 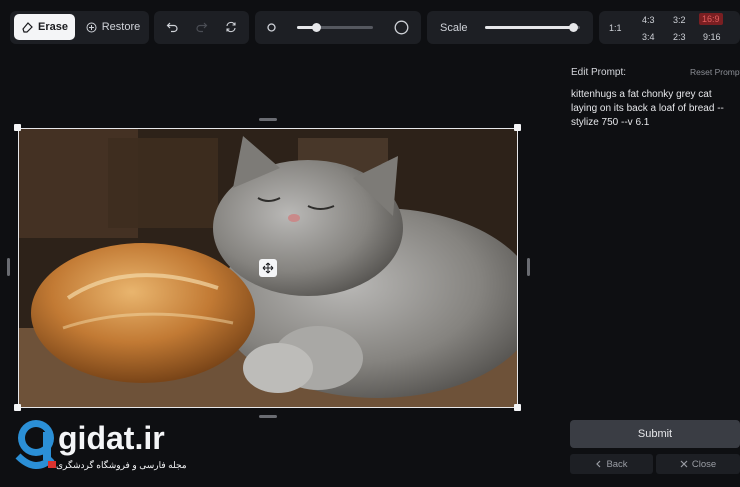 What do you see at coordinates (617, 464) in the screenshot?
I see `back-label: Back` at bounding box center [617, 464].